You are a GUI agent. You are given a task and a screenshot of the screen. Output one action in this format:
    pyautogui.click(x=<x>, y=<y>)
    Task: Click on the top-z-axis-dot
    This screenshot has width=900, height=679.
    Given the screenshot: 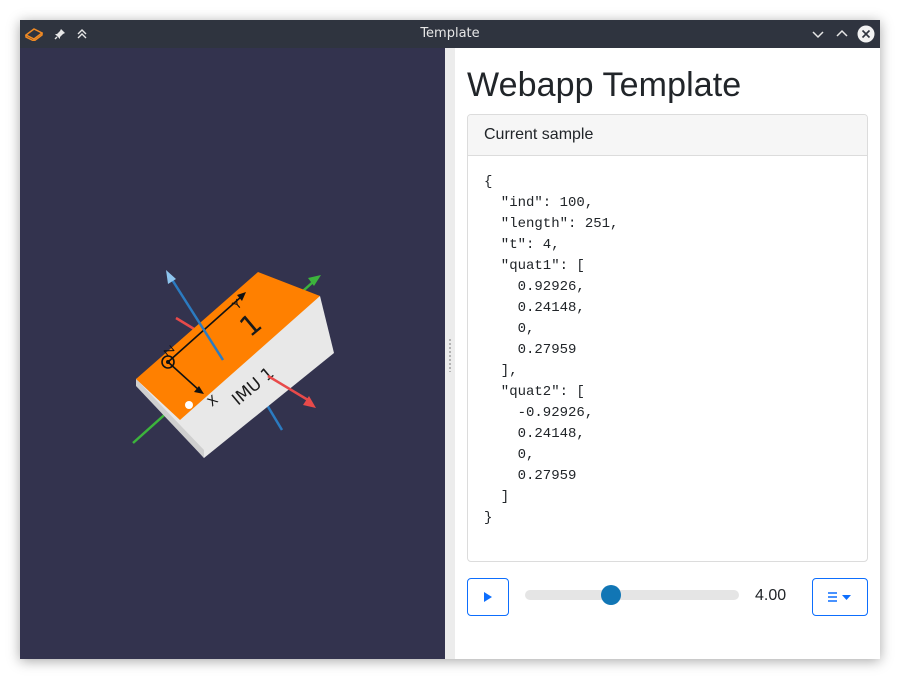 What is the action you would take?
    pyautogui.click(x=168, y=362)
    